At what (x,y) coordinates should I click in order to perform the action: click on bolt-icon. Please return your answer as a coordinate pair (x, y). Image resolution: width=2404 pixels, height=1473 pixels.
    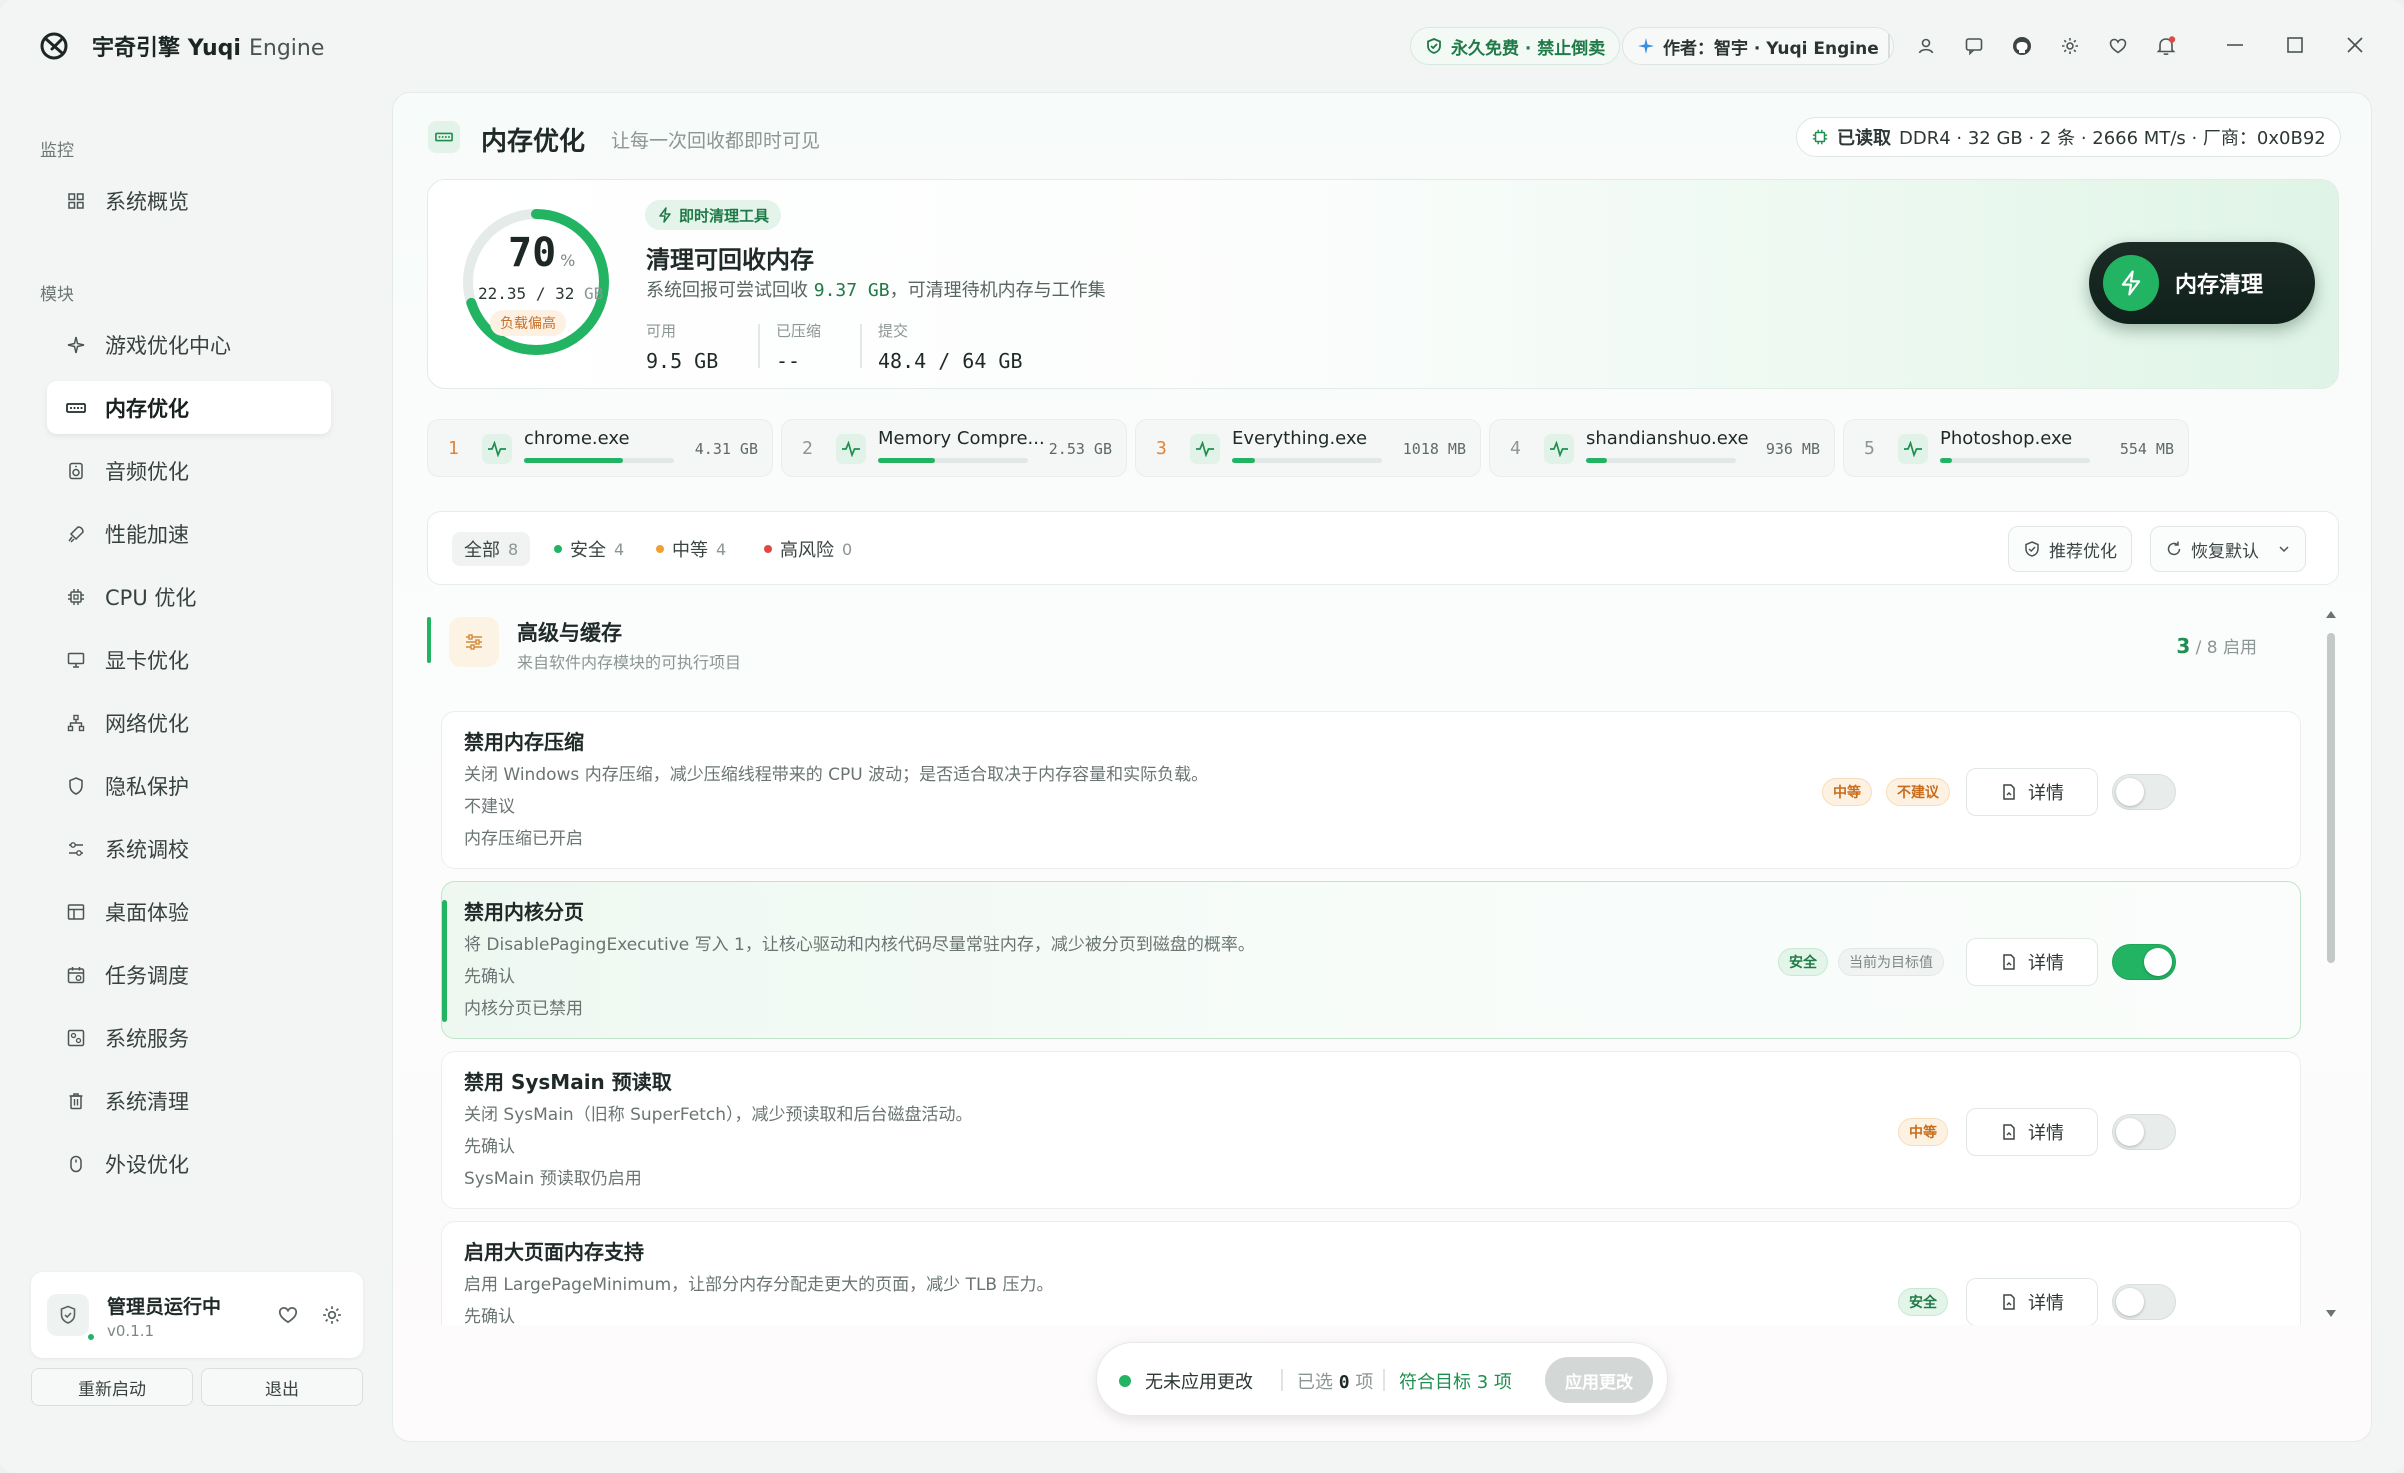
    Looking at the image, I should click on (665, 215).